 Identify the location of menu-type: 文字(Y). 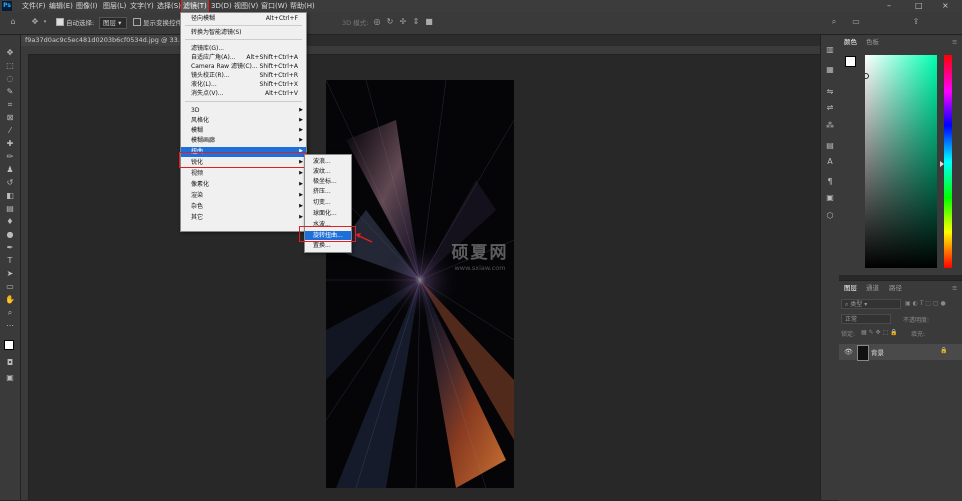
(142, 6).